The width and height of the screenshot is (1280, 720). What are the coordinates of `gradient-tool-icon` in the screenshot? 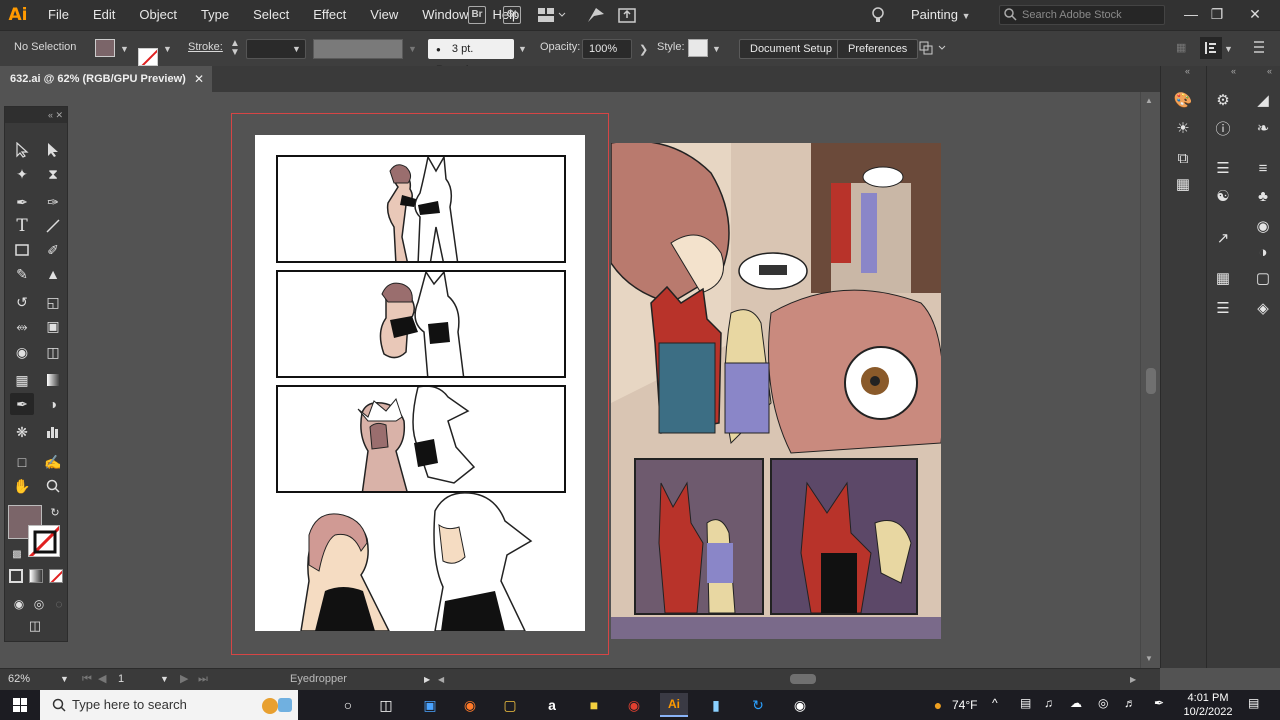 It's located at (53, 380).